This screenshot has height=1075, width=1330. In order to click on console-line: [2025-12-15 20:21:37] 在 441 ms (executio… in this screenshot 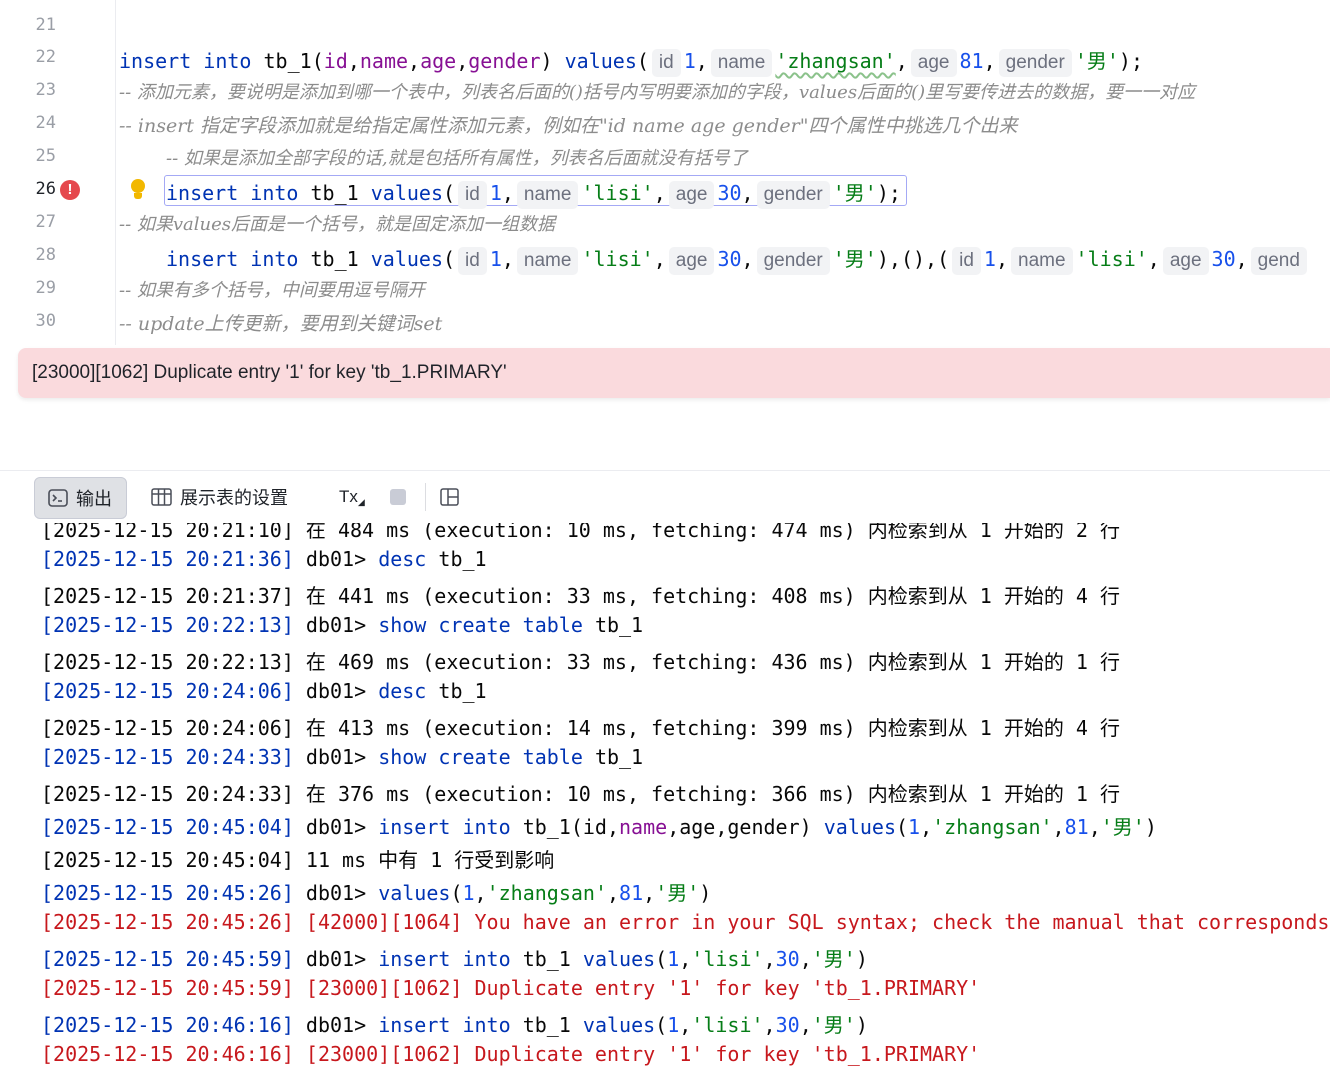, I will do `click(581, 596)`.